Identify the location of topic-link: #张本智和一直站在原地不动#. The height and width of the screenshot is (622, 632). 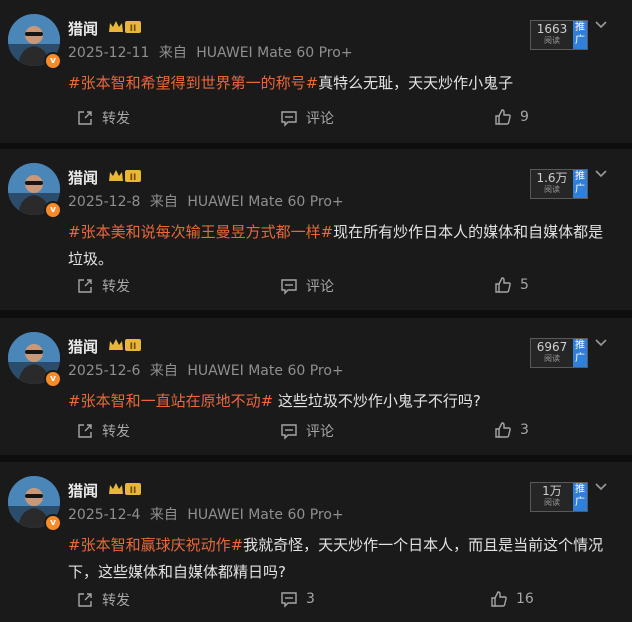
(170, 401).